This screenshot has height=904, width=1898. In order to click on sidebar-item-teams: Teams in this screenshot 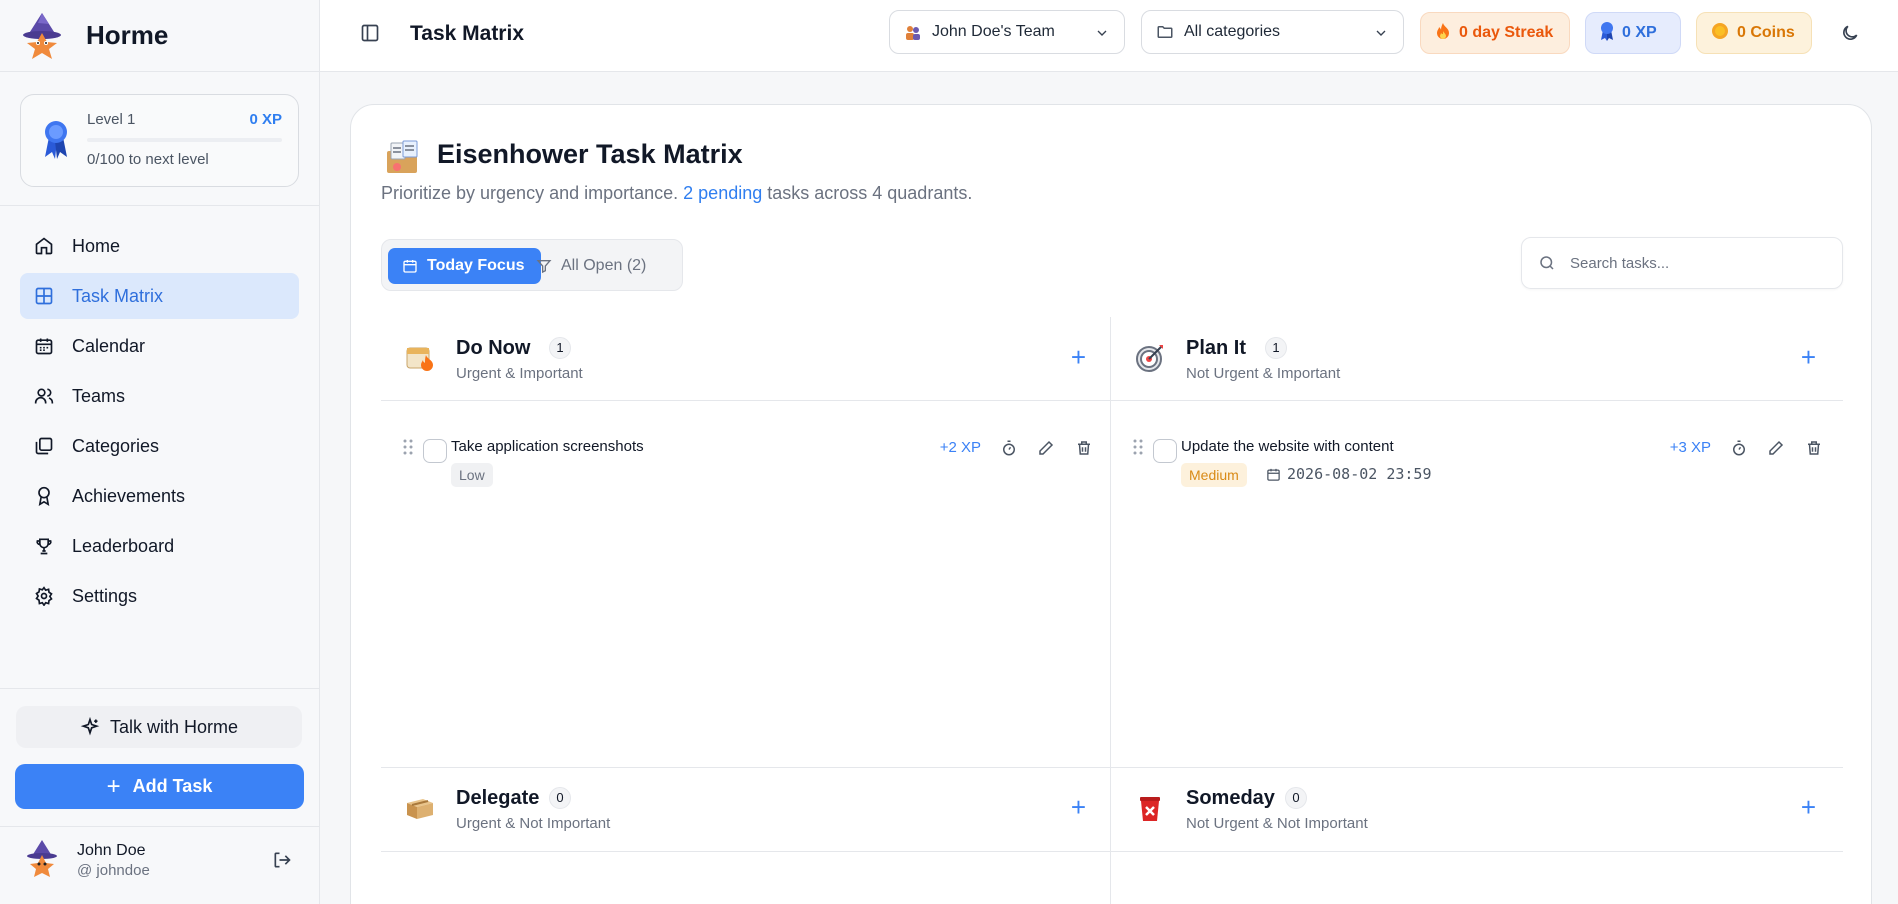, I will do `click(159, 396)`.